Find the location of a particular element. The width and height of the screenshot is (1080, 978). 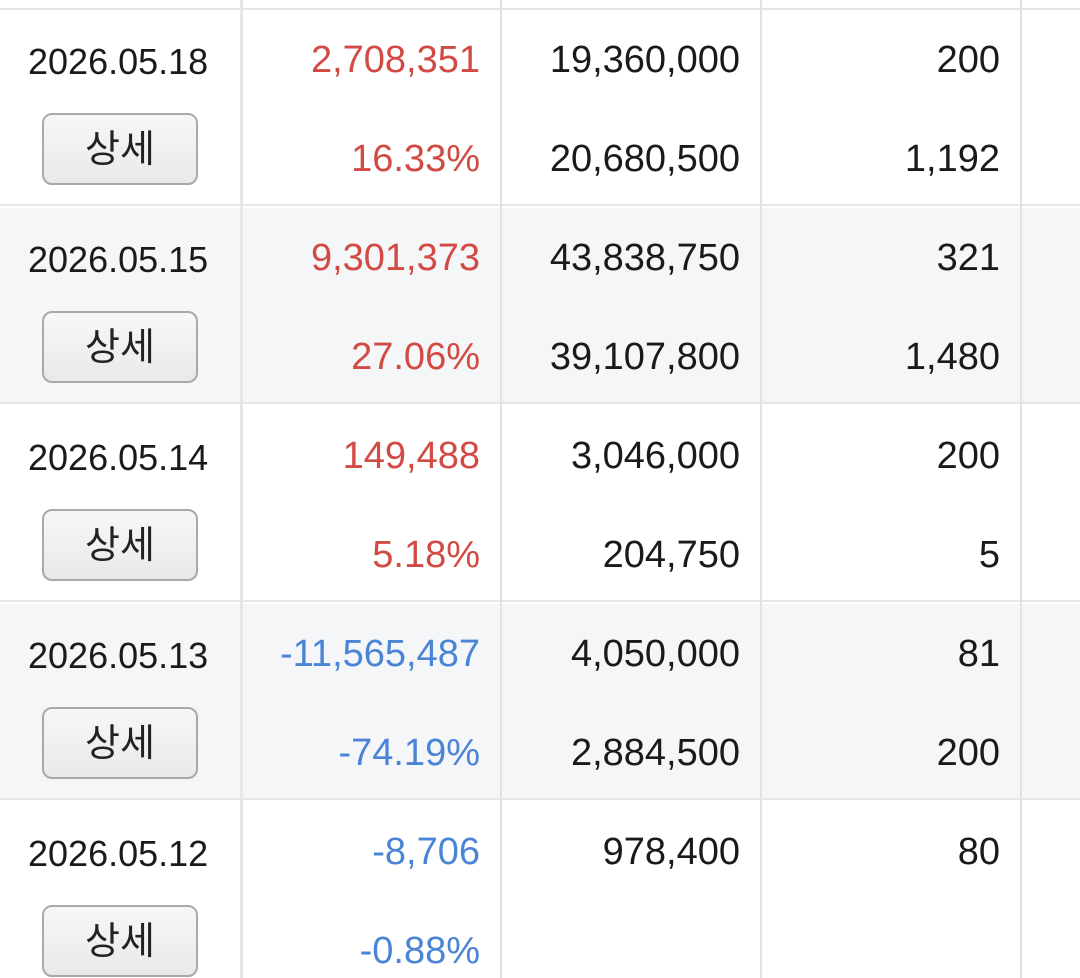

quantity-top: 80 is located at coordinates (978, 852).